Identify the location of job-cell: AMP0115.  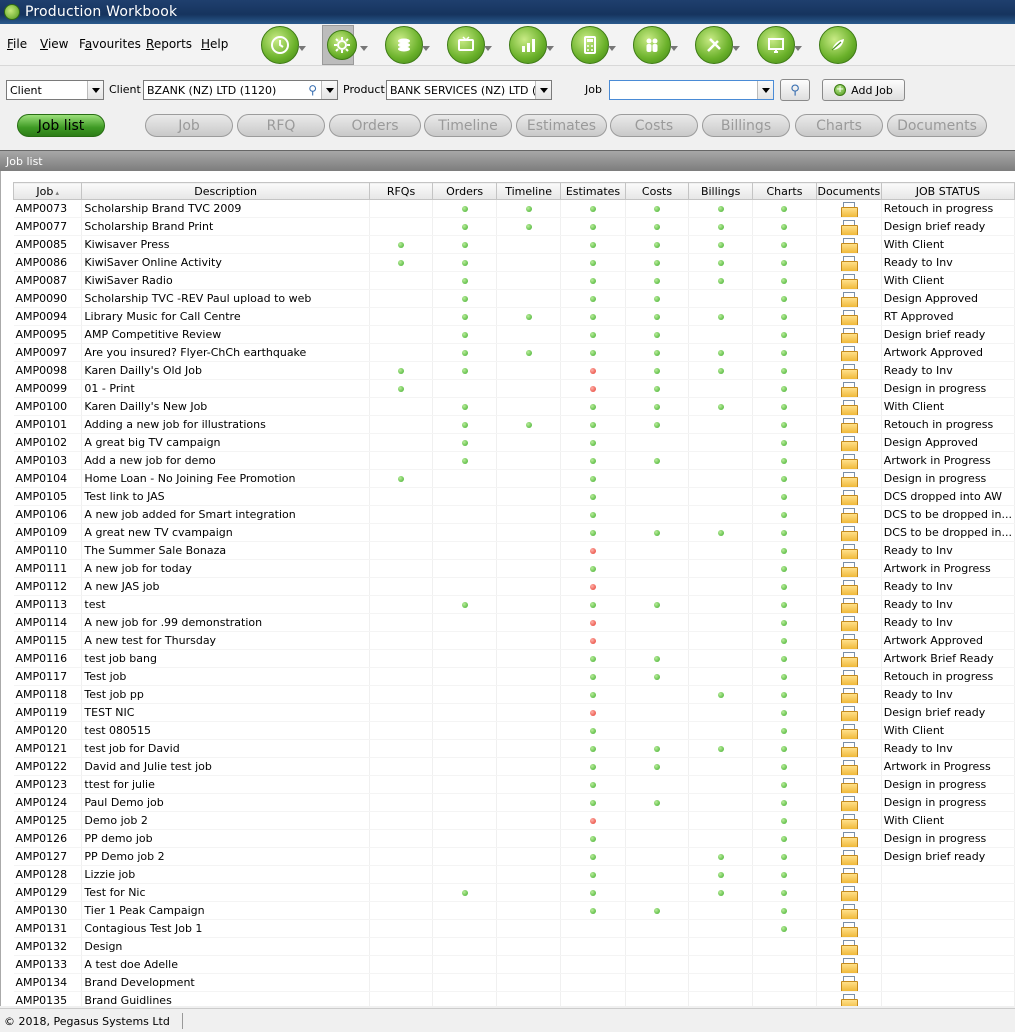
(48, 640).